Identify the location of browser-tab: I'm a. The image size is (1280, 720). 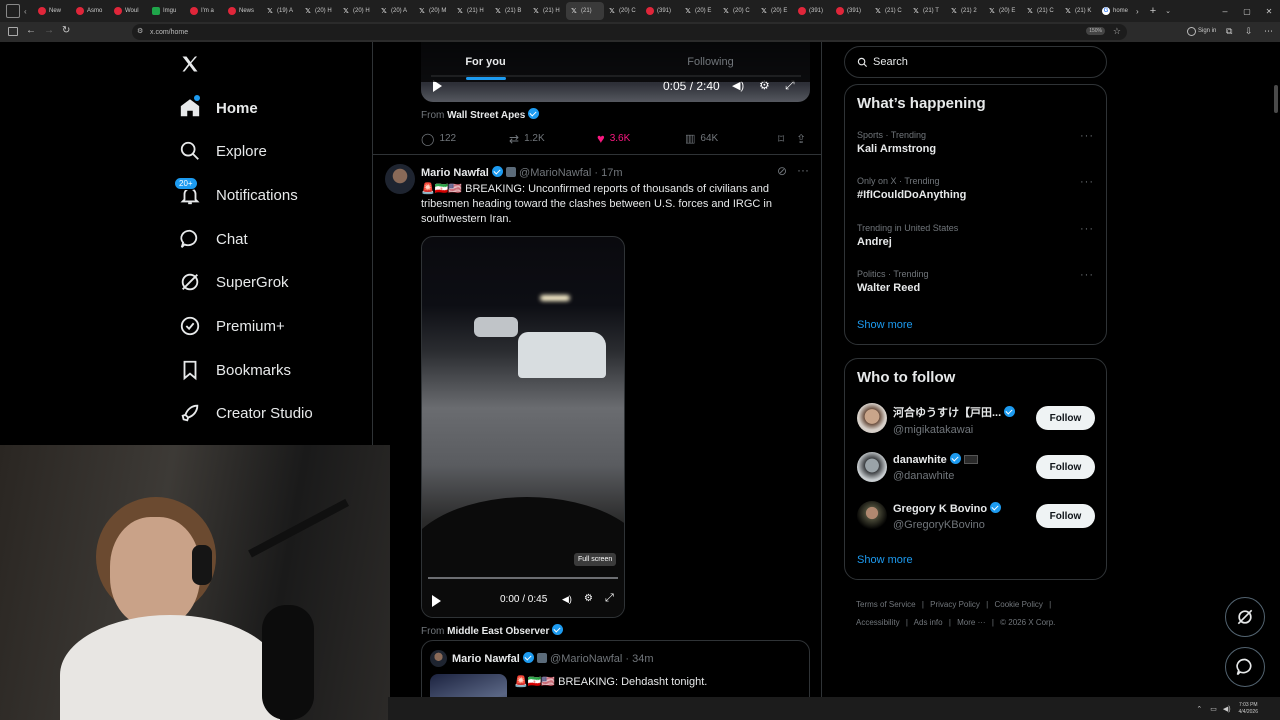
(205, 11).